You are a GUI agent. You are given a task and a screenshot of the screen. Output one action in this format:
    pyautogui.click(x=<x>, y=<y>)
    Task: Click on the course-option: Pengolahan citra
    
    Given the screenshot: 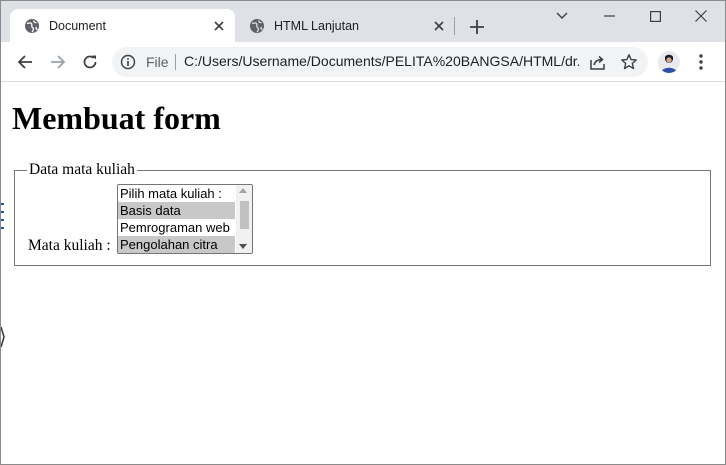 What is the action you would take?
    pyautogui.click(x=176, y=244)
    